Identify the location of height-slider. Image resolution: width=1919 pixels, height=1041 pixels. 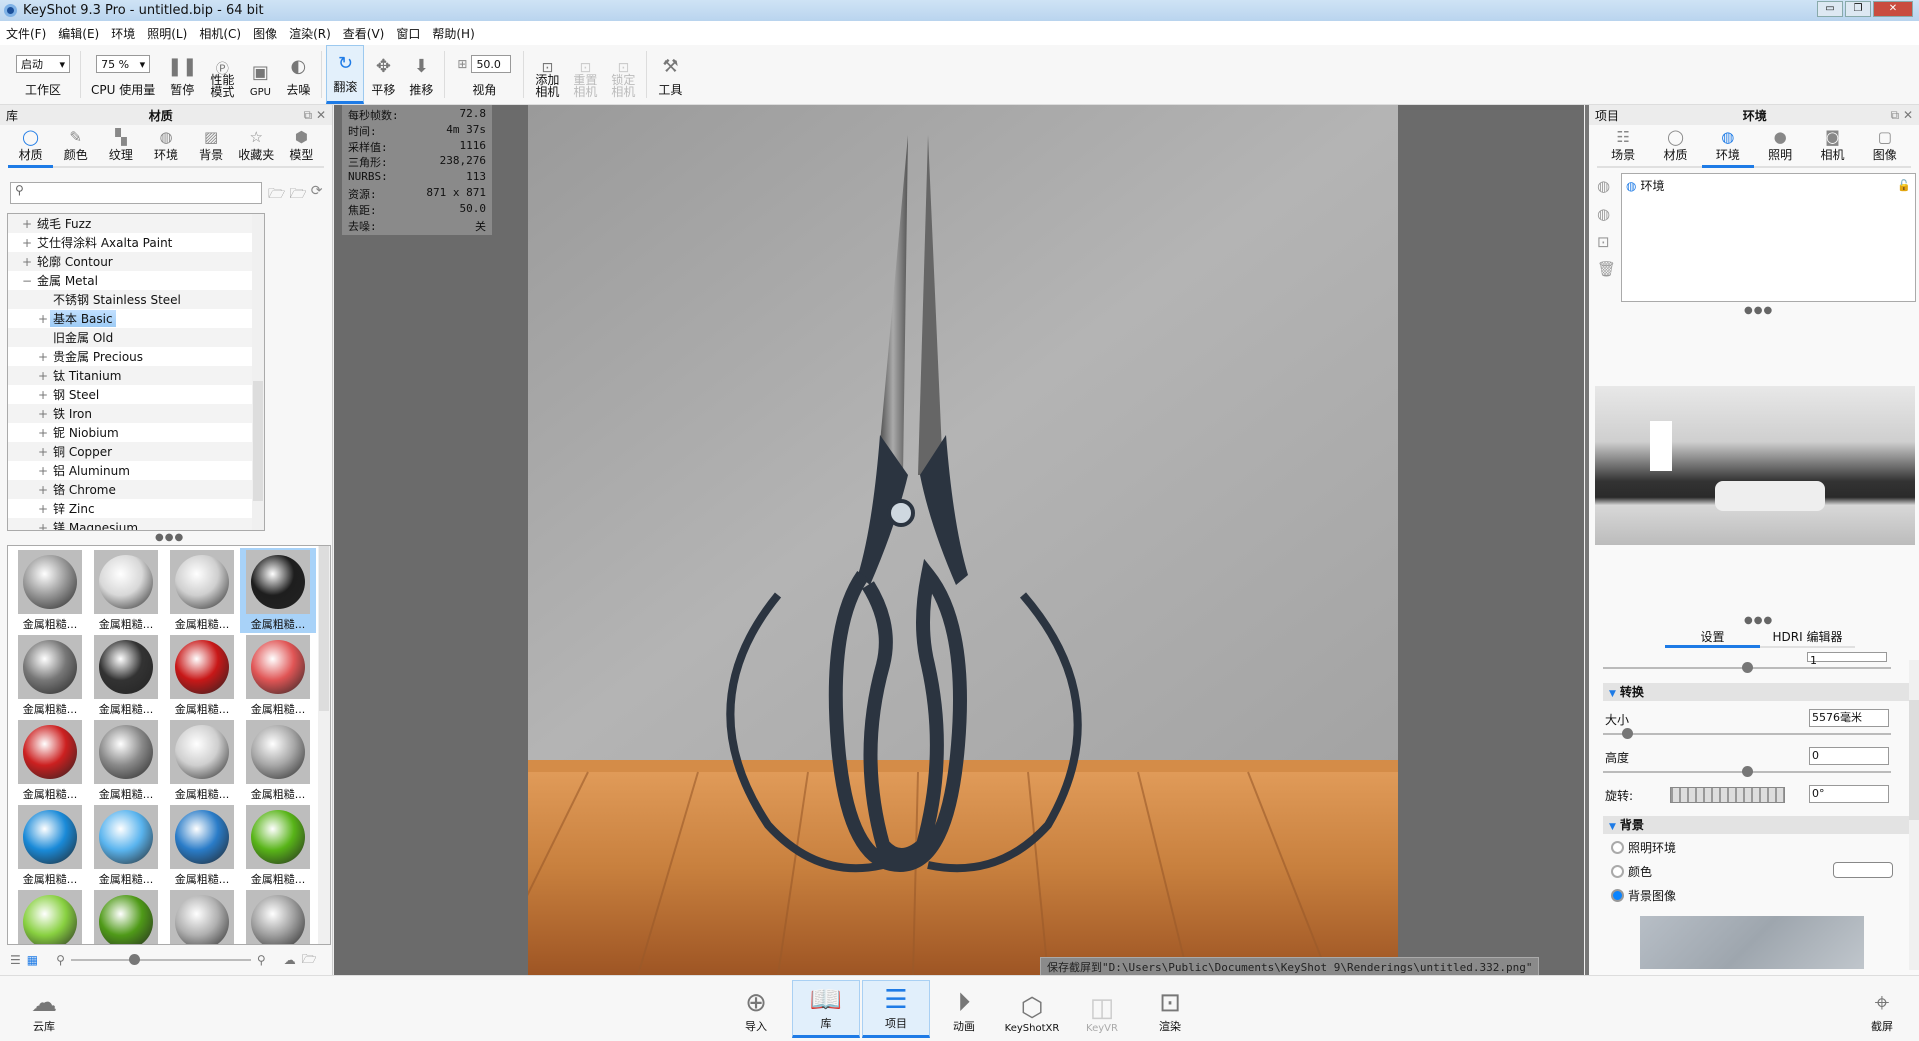
(1747, 771).